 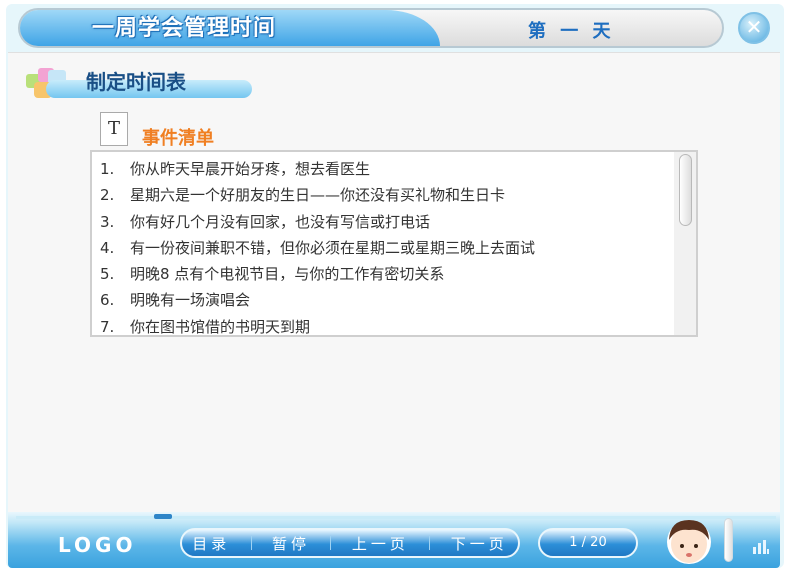 What do you see at coordinates (318, 247) in the screenshot?
I see `list-item: 4. 有一份夜间兼职不错，但你必须在星期二或星期三晚上去面试` at bounding box center [318, 247].